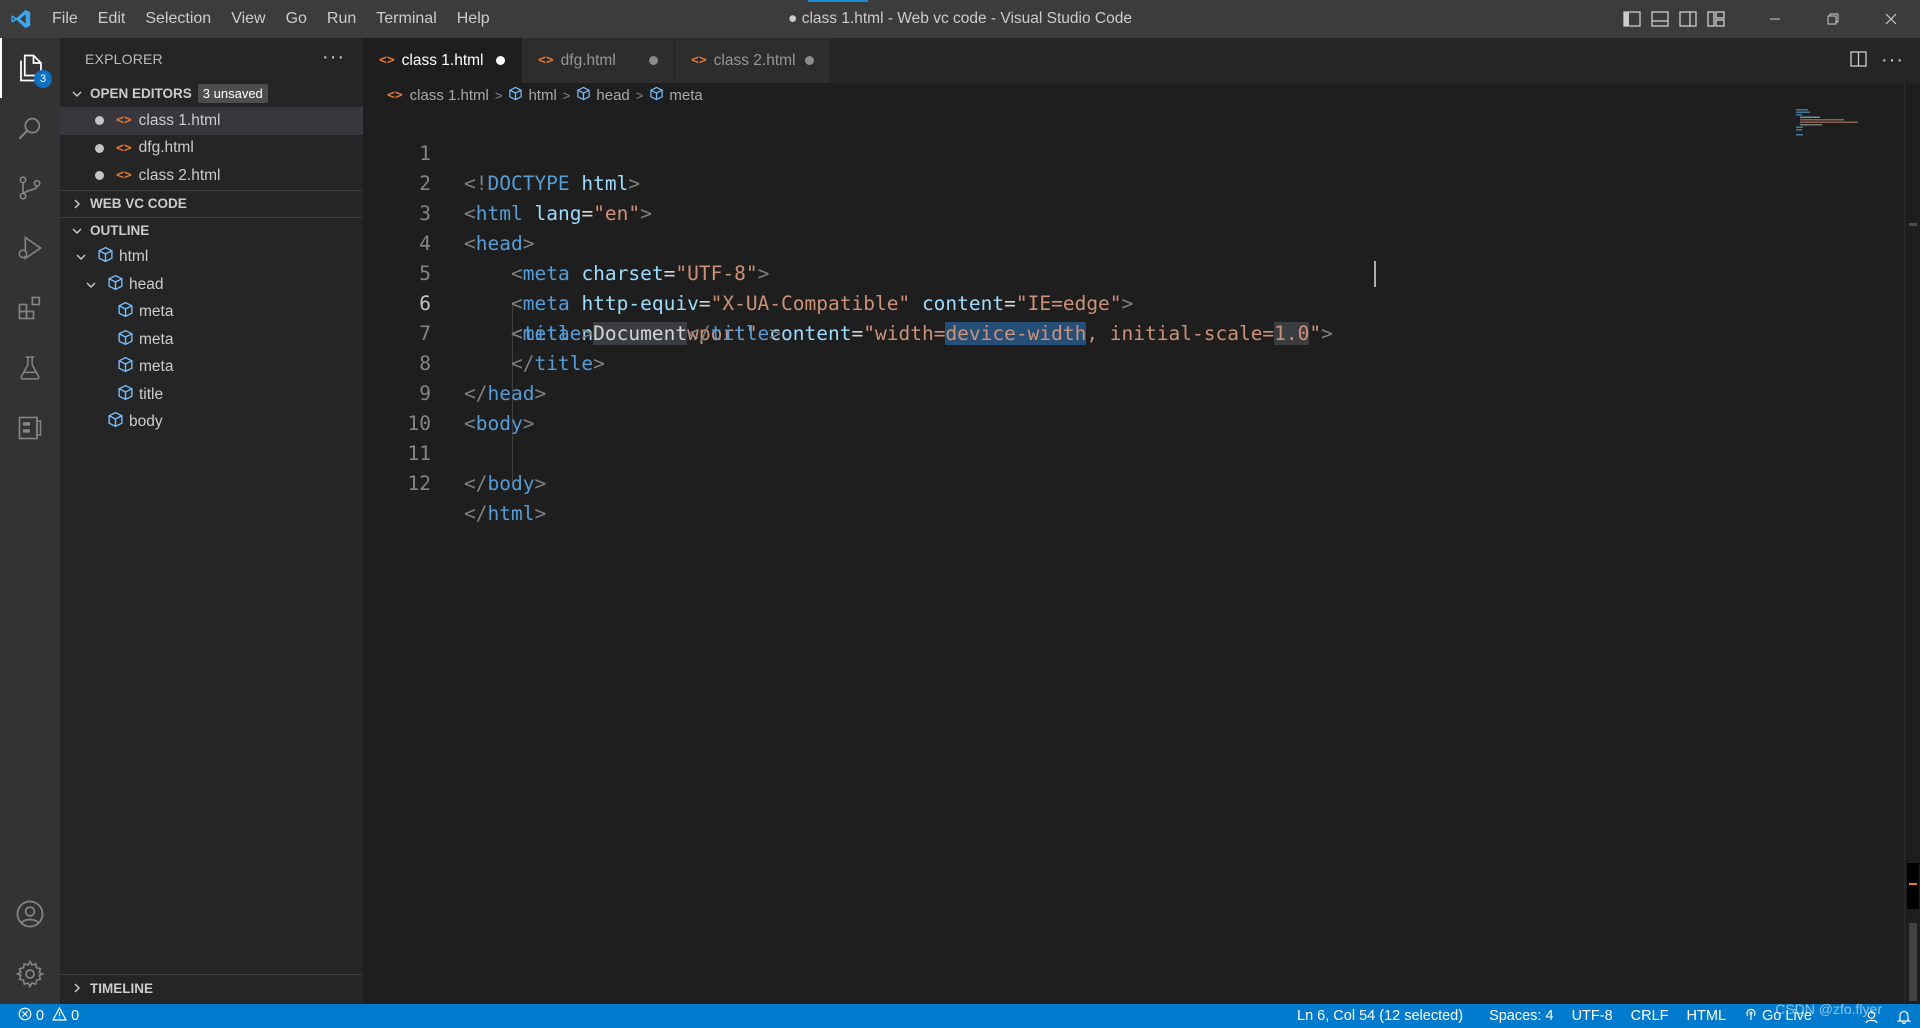  What do you see at coordinates (30, 128) in the screenshot?
I see `search-icon` at bounding box center [30, 128].